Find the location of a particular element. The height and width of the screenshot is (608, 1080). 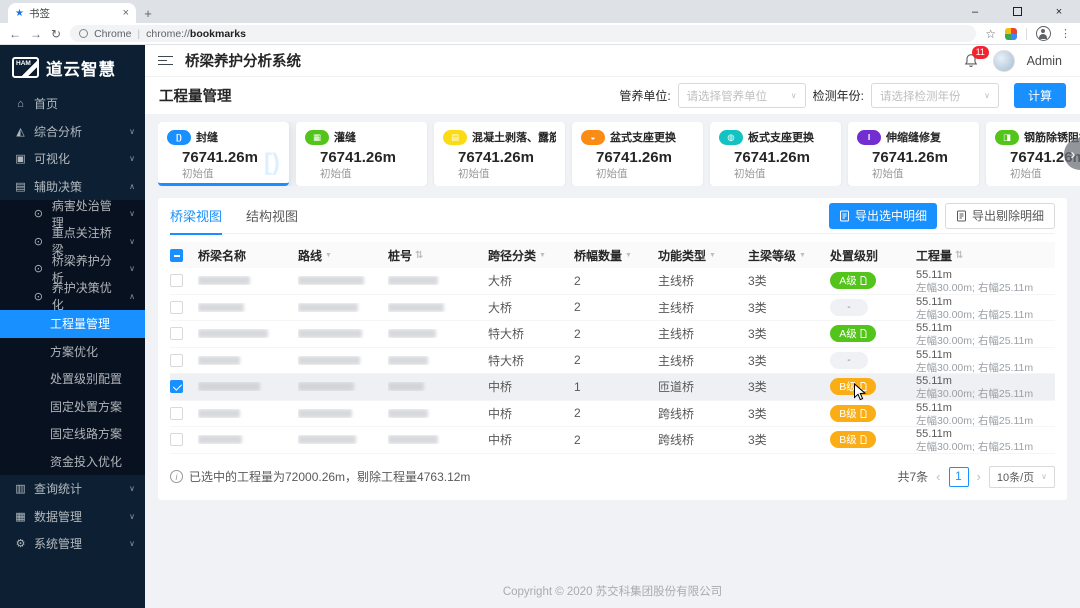

export-removed-button: 导出剔除明细 is located at coordinates (999, 215).